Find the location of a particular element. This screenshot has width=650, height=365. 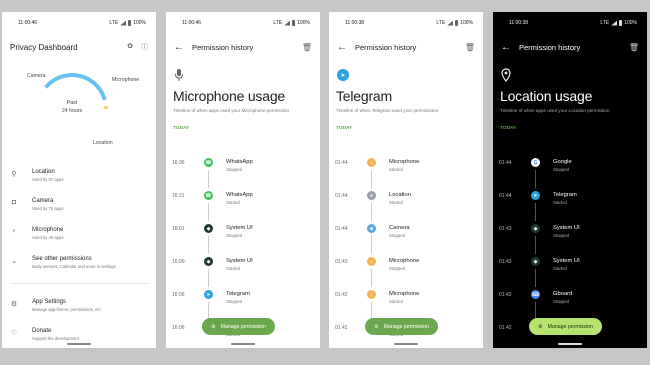

timeline-row: 01:44 ♪ Microphone Started is located at coordinates (406, 168).